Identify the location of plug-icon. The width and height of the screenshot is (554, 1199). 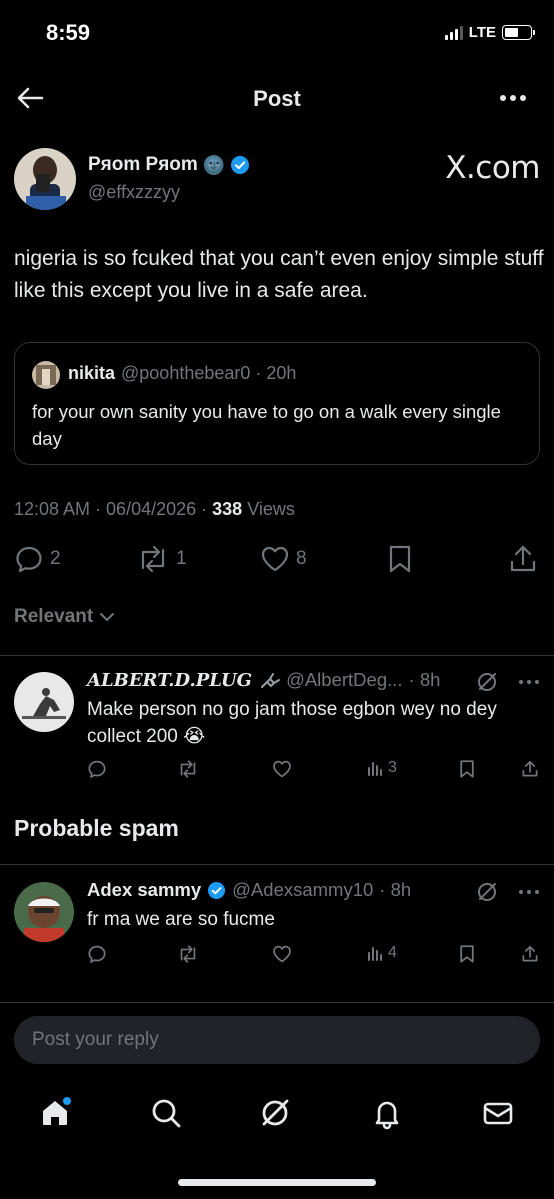
(271, 680).